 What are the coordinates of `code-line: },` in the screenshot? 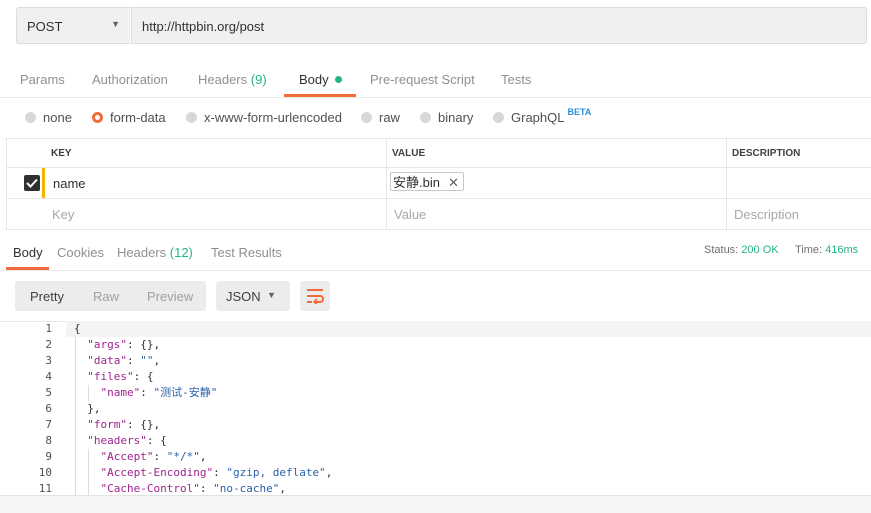 It's located at (87, 408).